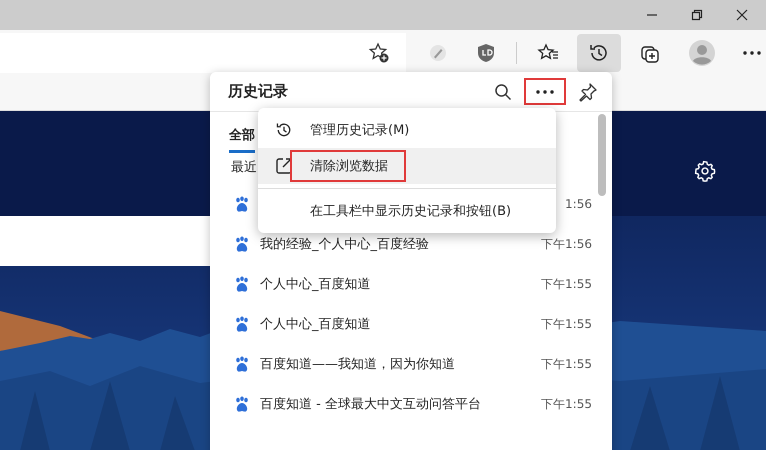 This screenshot has width=766, height=450. What do you see at coordinates (105, 241) in the screenshot?
I see `search-field` at bounding box center [105, 241].